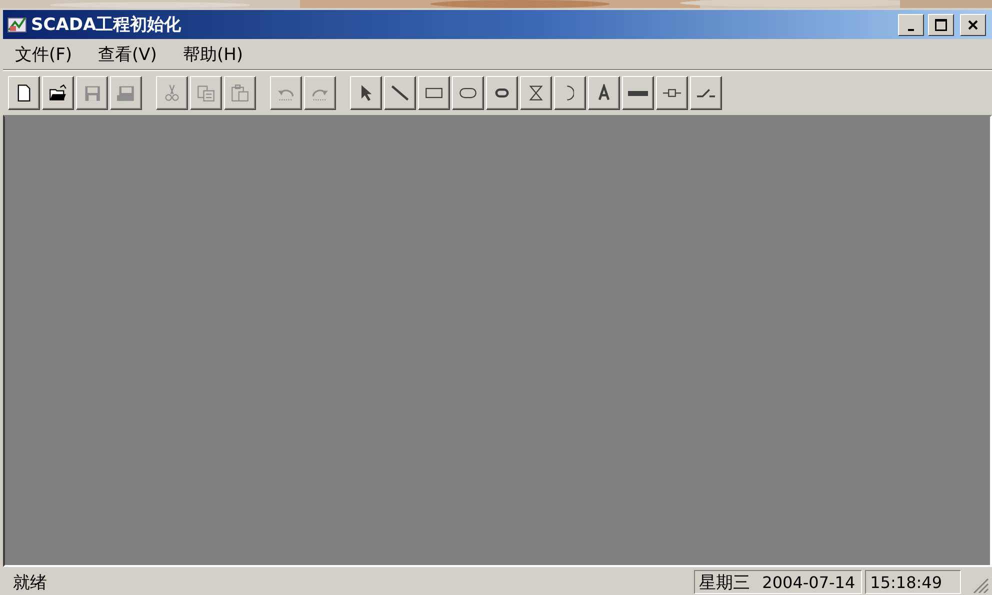 The image size is (992, 595). What do you see at coordinates (468, 93) in the screenshot?
I see `rounded-rectangle-tool-button` at bounding box center [468, 93].